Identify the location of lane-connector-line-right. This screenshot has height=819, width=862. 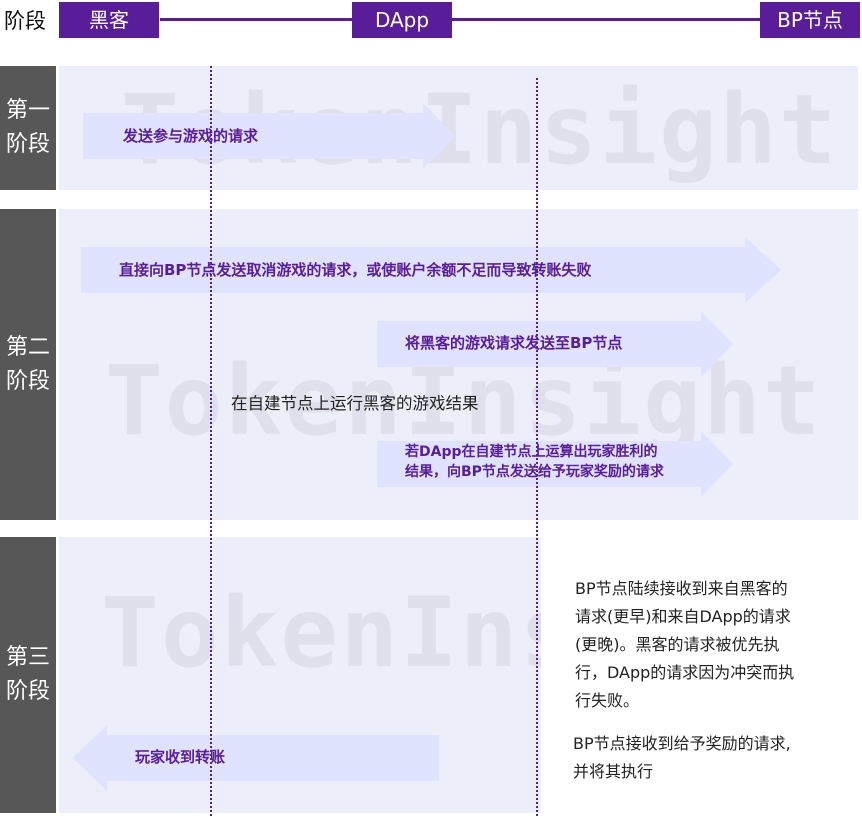
(606, 19).